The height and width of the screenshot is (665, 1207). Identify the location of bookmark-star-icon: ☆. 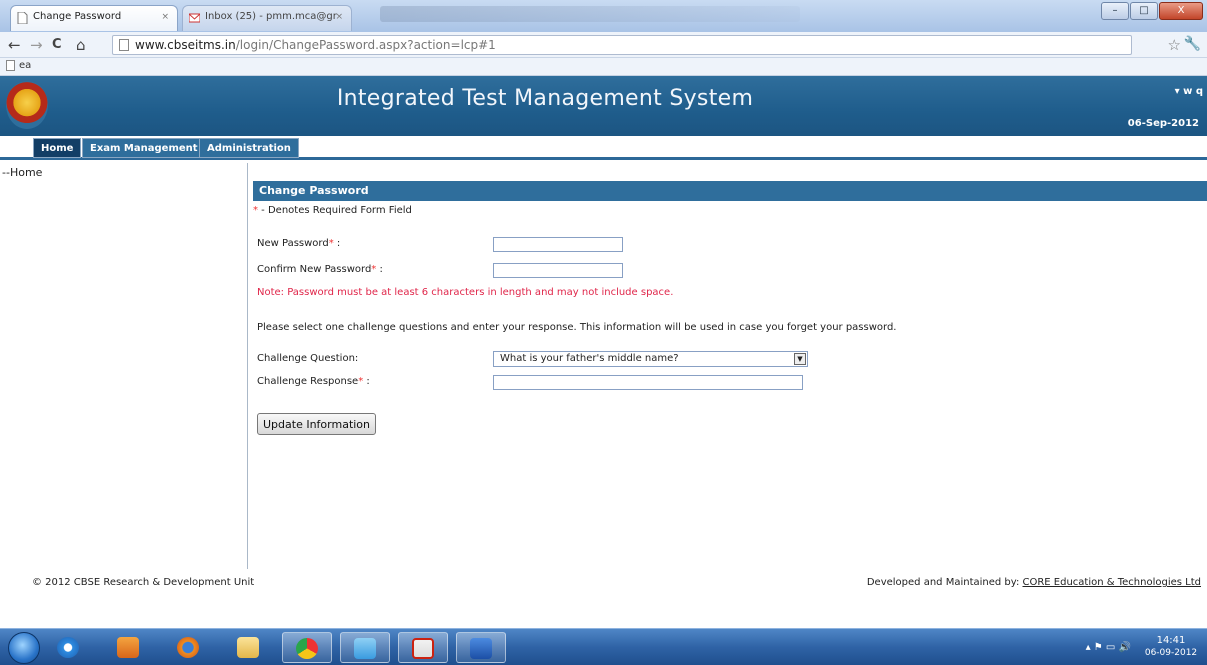
(1174, 45).